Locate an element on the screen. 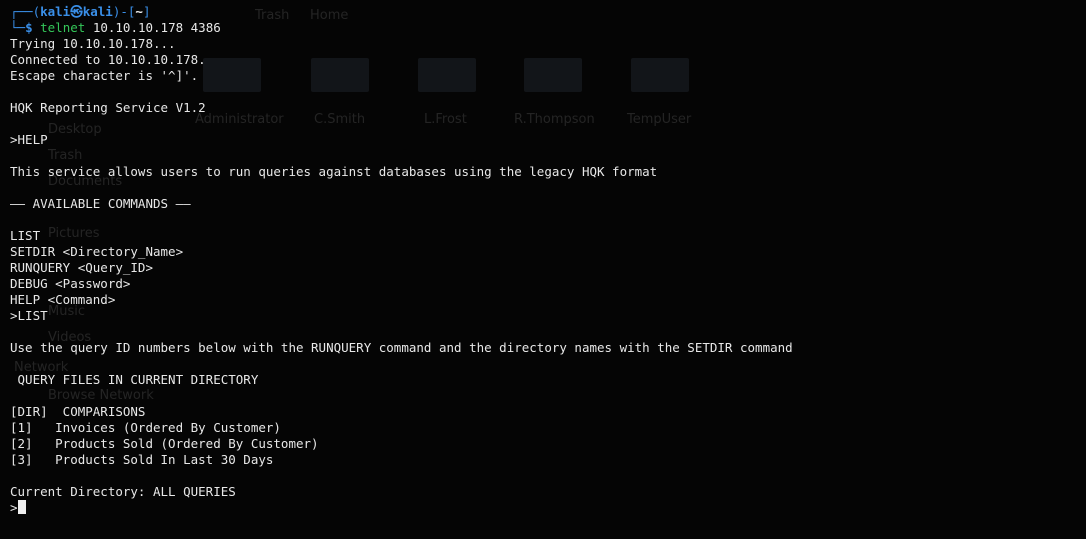  output-line: QUERY FILES IN CURRENT DIRECTORY is located at coordinates (134, 379).